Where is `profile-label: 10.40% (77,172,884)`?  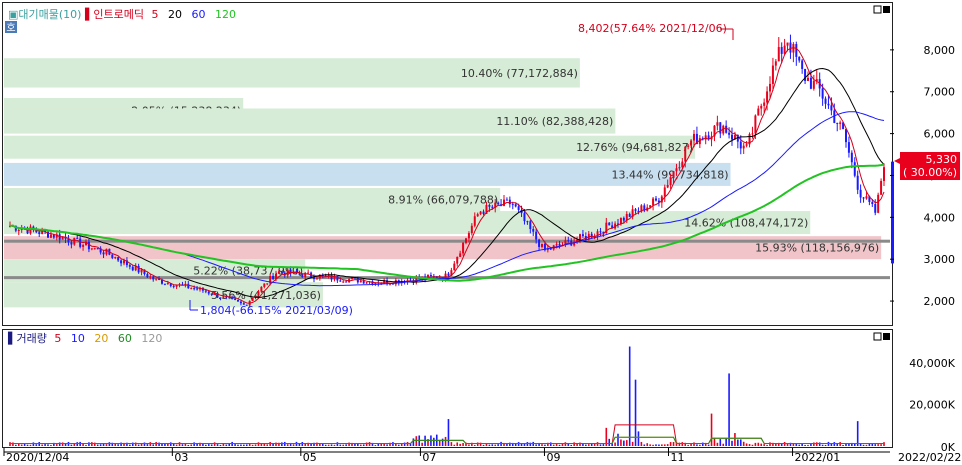
profile-label: 10.40% (77,172,884) is located at coordinates (519, 73).